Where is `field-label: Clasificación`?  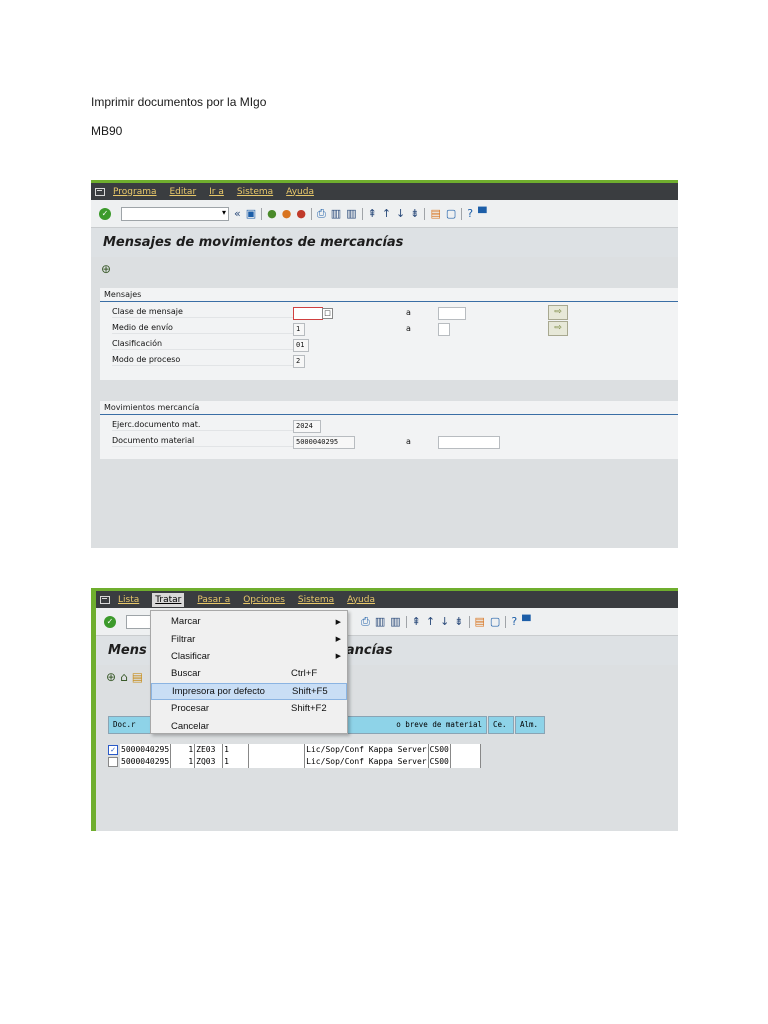
field-label: Clasificación is located at coordinates (207, 344).